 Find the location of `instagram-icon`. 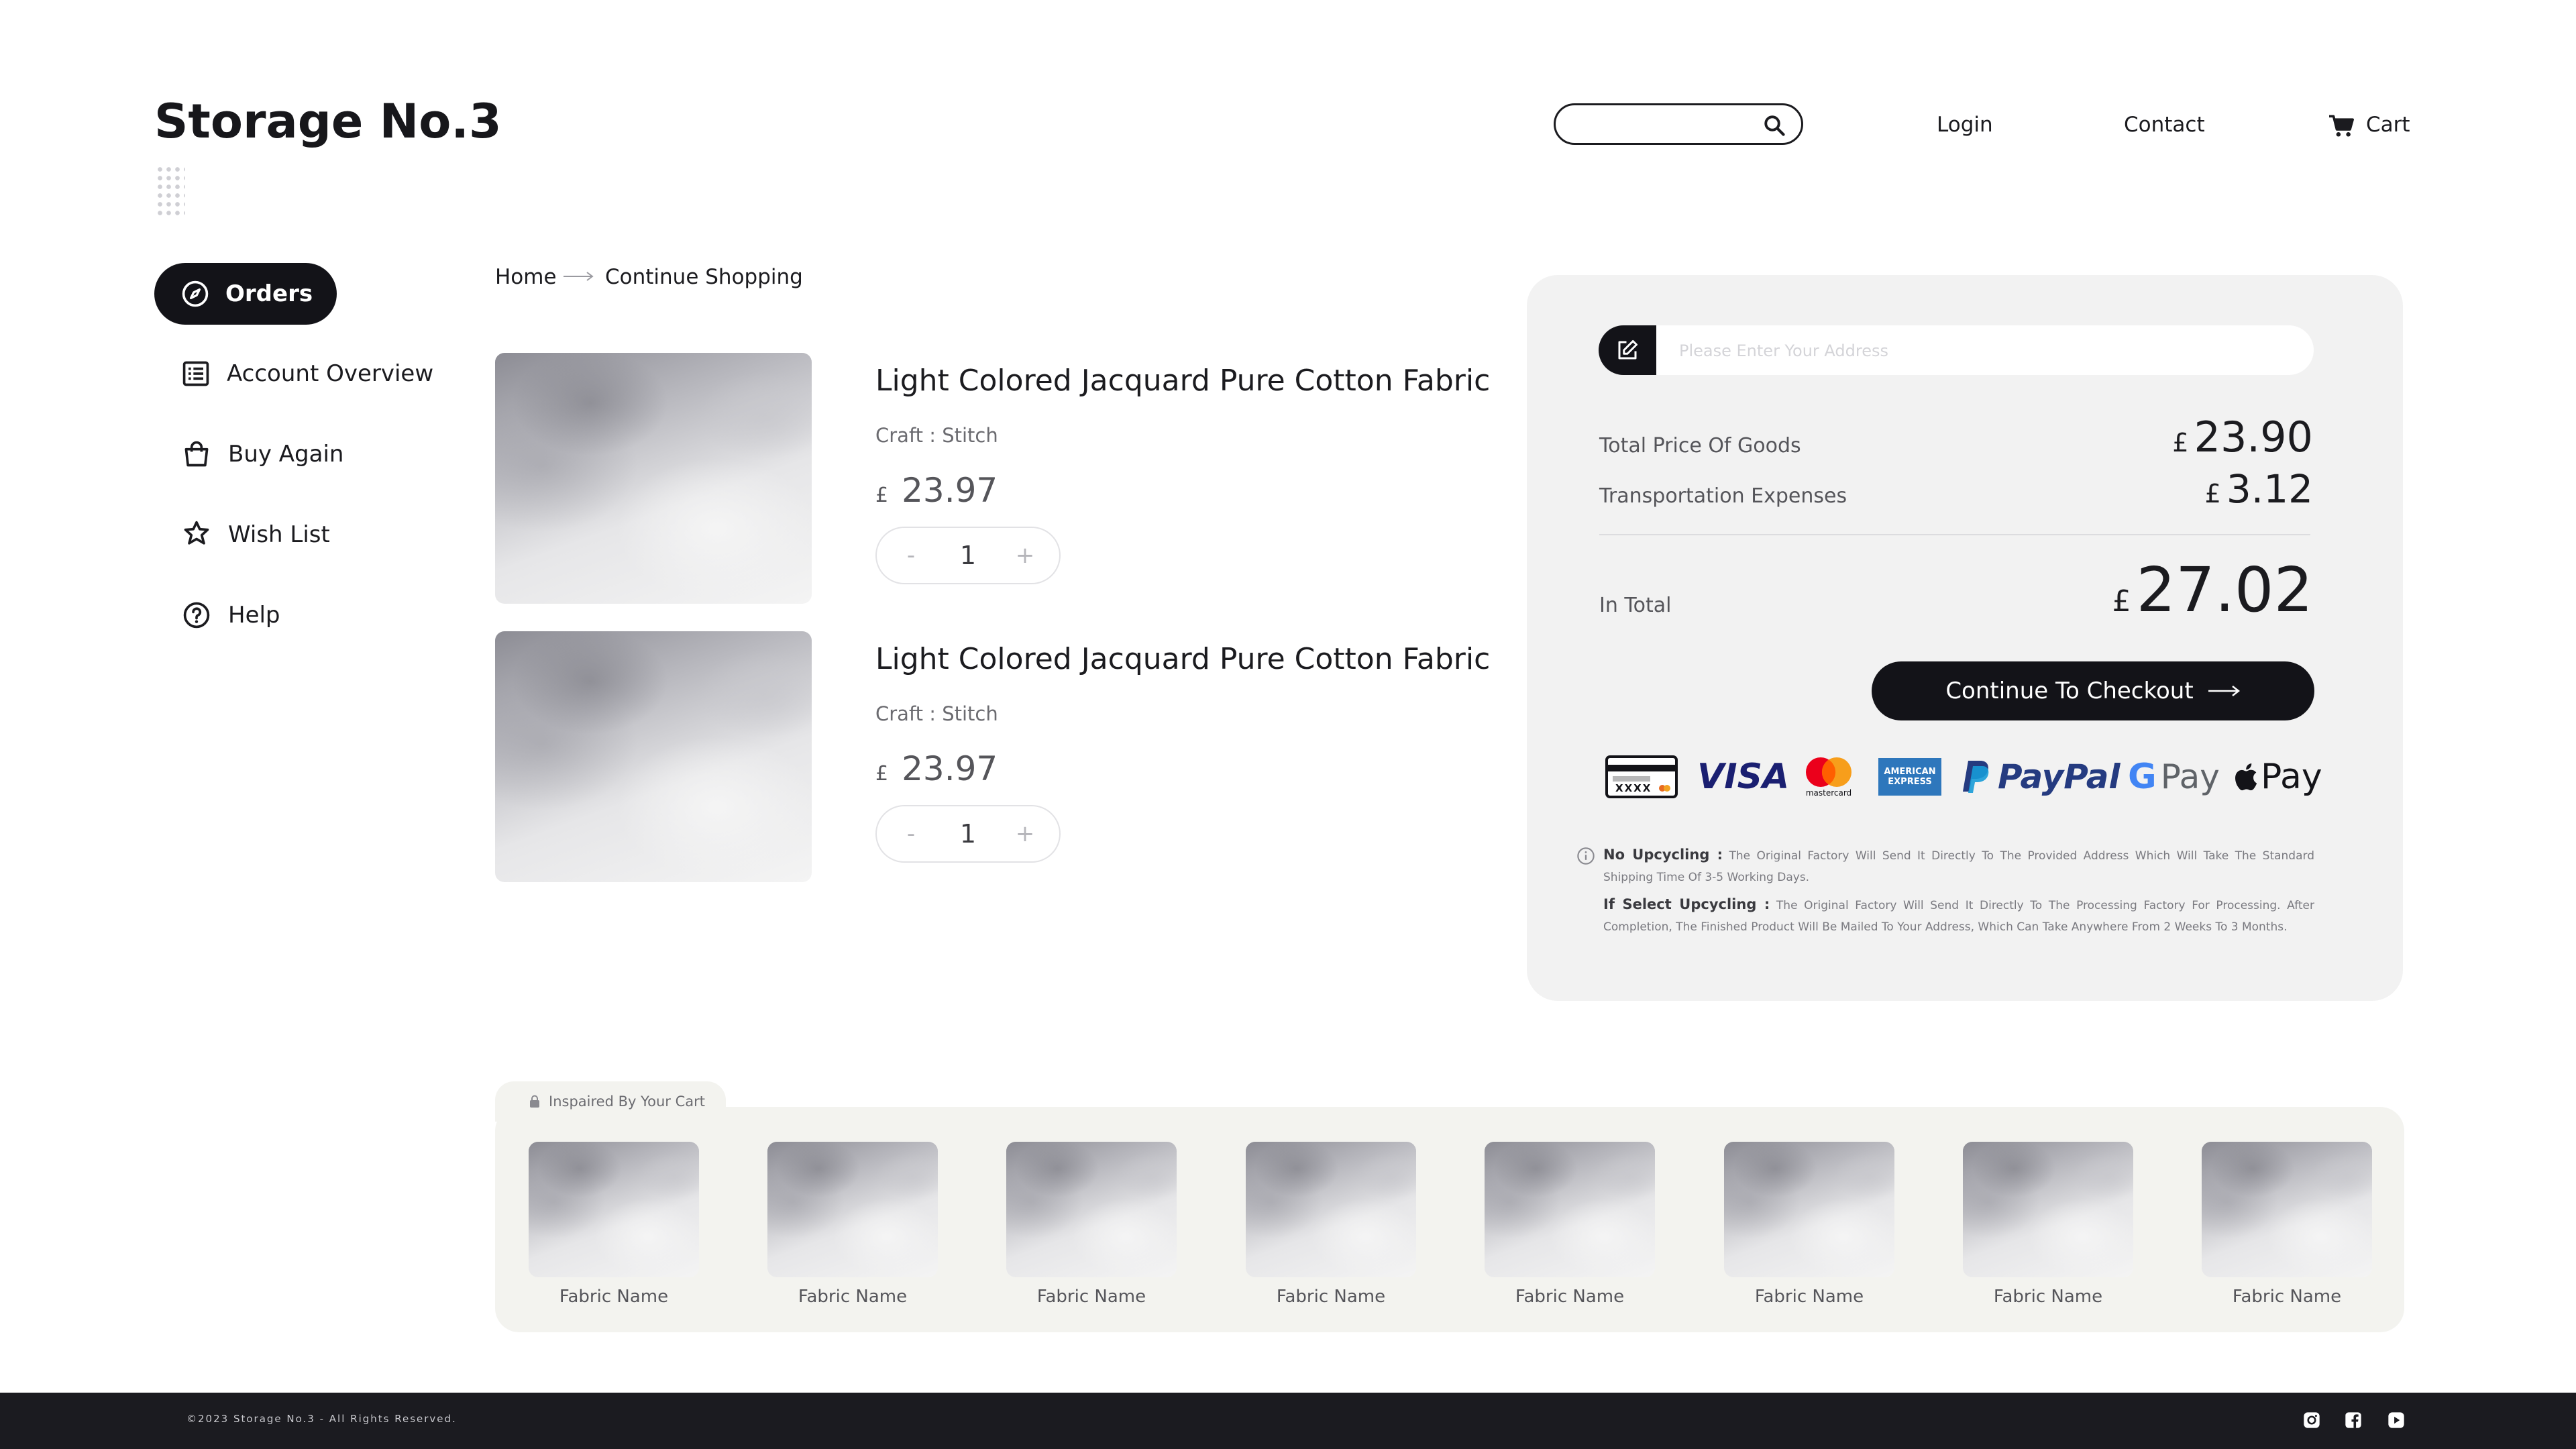

instagram-icon is located at coordinates (2311, 1420).